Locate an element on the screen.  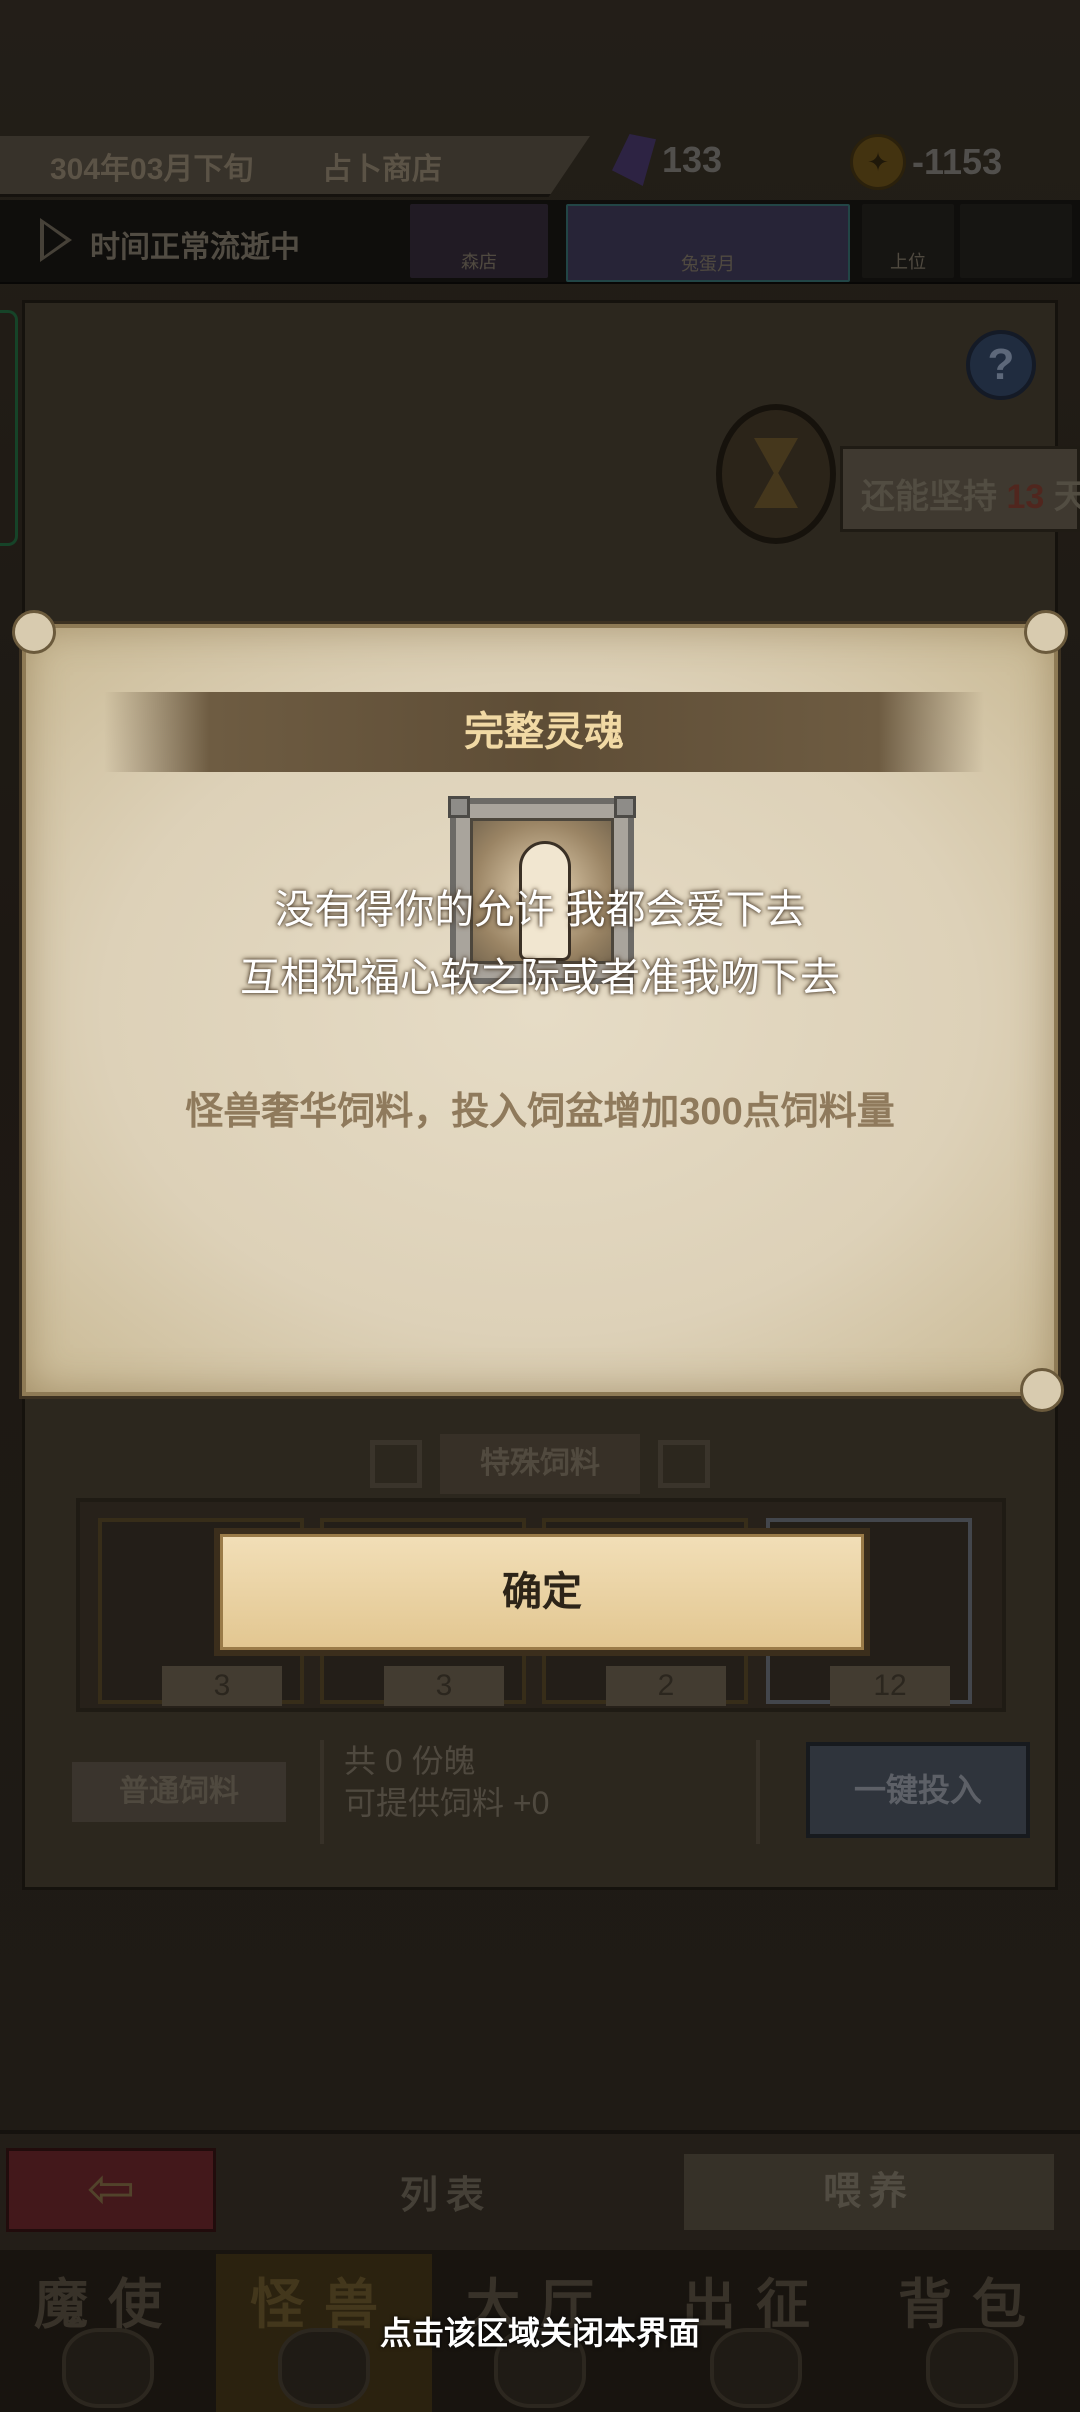
close-hint: 点击该区域关闭本界面 is located at coordinates (540, 2331).